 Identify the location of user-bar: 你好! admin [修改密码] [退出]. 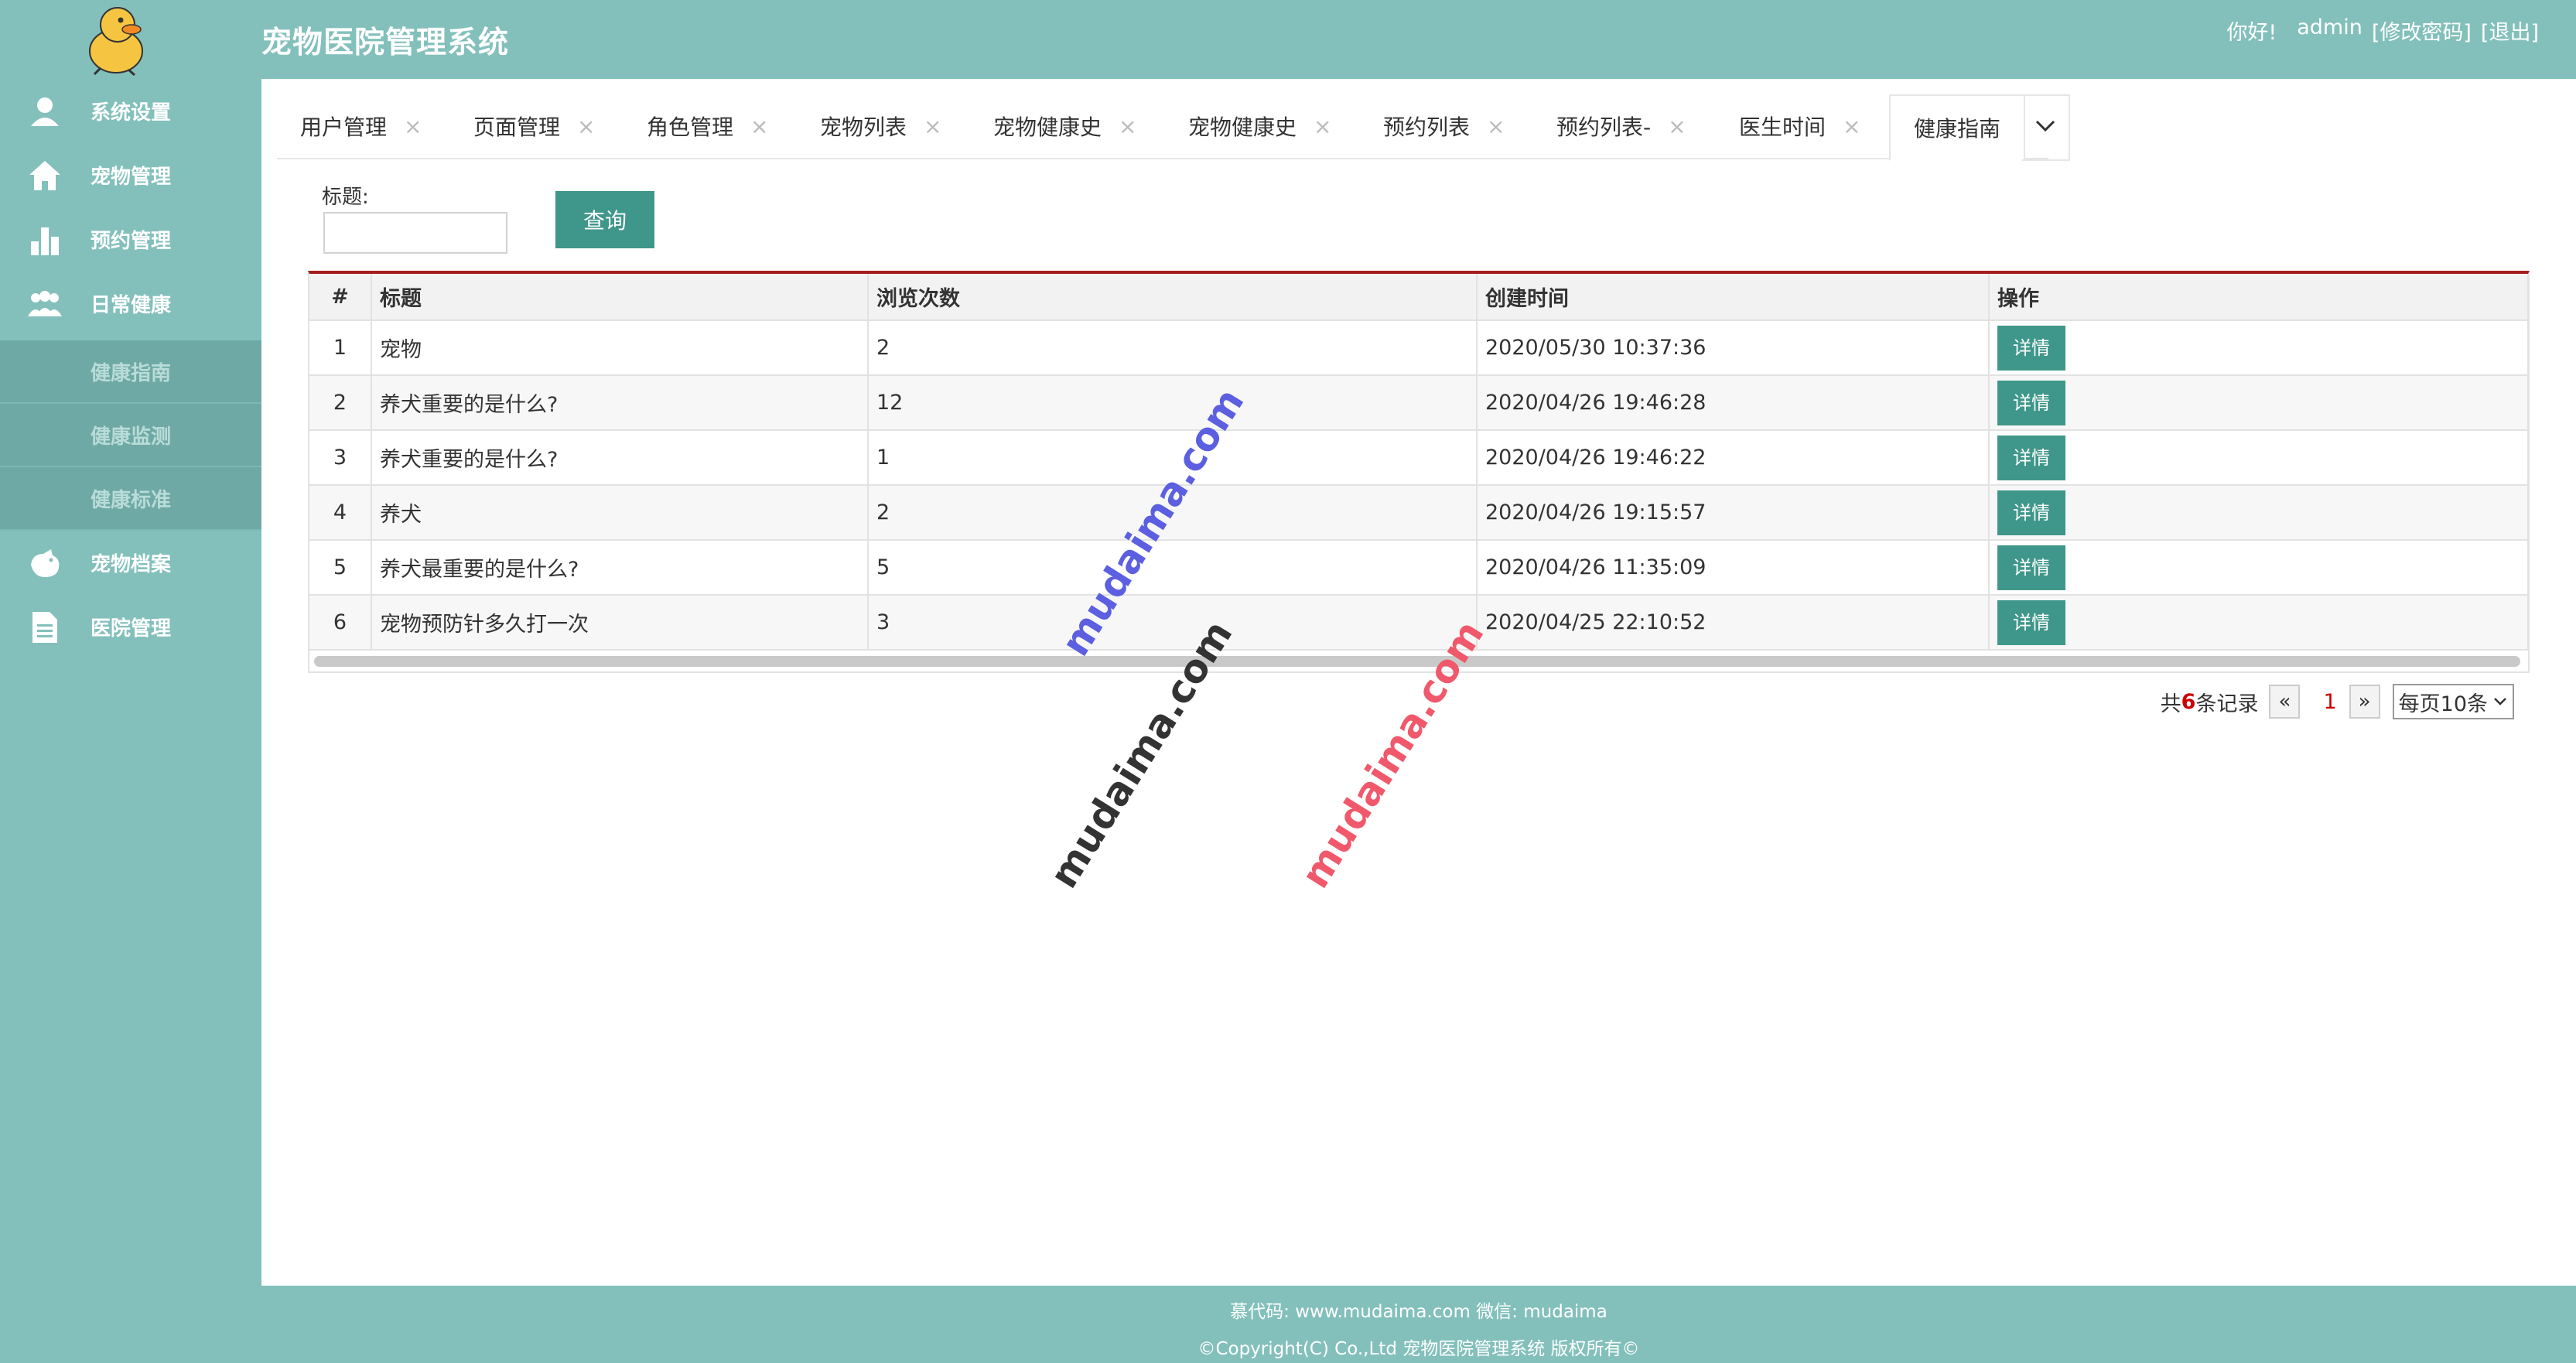
(2382, 31).